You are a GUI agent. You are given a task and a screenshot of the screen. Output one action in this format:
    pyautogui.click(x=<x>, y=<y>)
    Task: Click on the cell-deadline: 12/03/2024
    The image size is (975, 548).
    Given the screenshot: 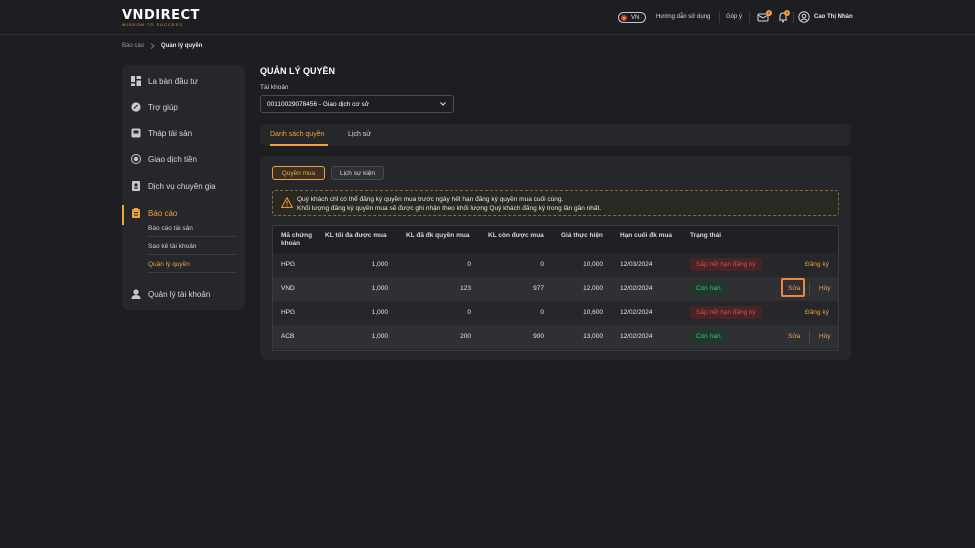 What is the action you would take?
    pyautogui.click(x=636, y=264)
    